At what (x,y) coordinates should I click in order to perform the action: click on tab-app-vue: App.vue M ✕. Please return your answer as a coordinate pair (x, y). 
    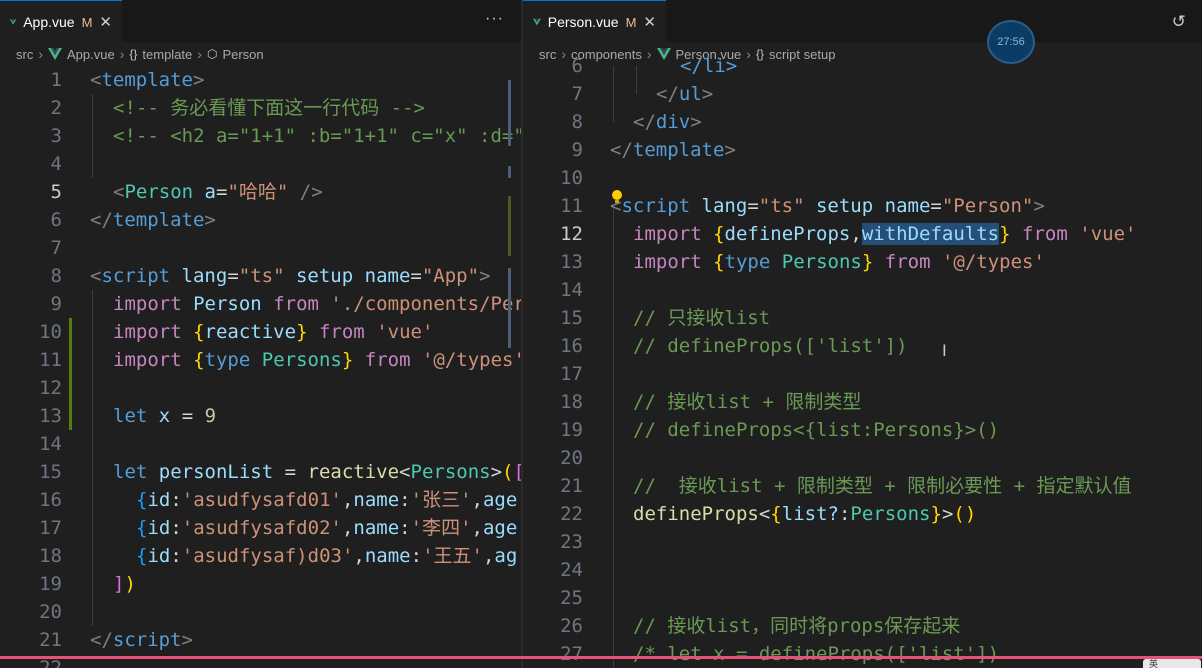
    Looking at the image, I should click on (61, 21).